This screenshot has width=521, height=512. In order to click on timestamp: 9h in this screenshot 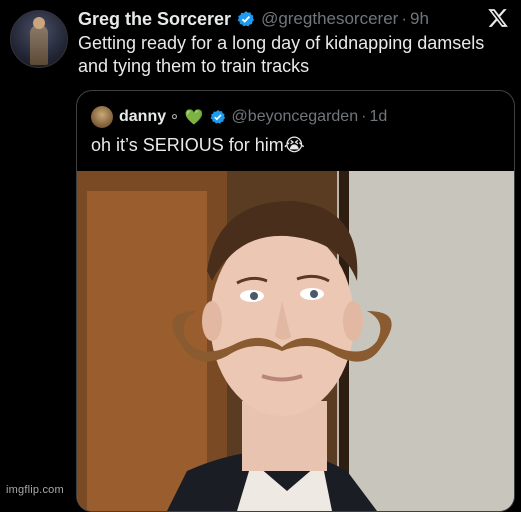, I will do `click(419, 19)`.